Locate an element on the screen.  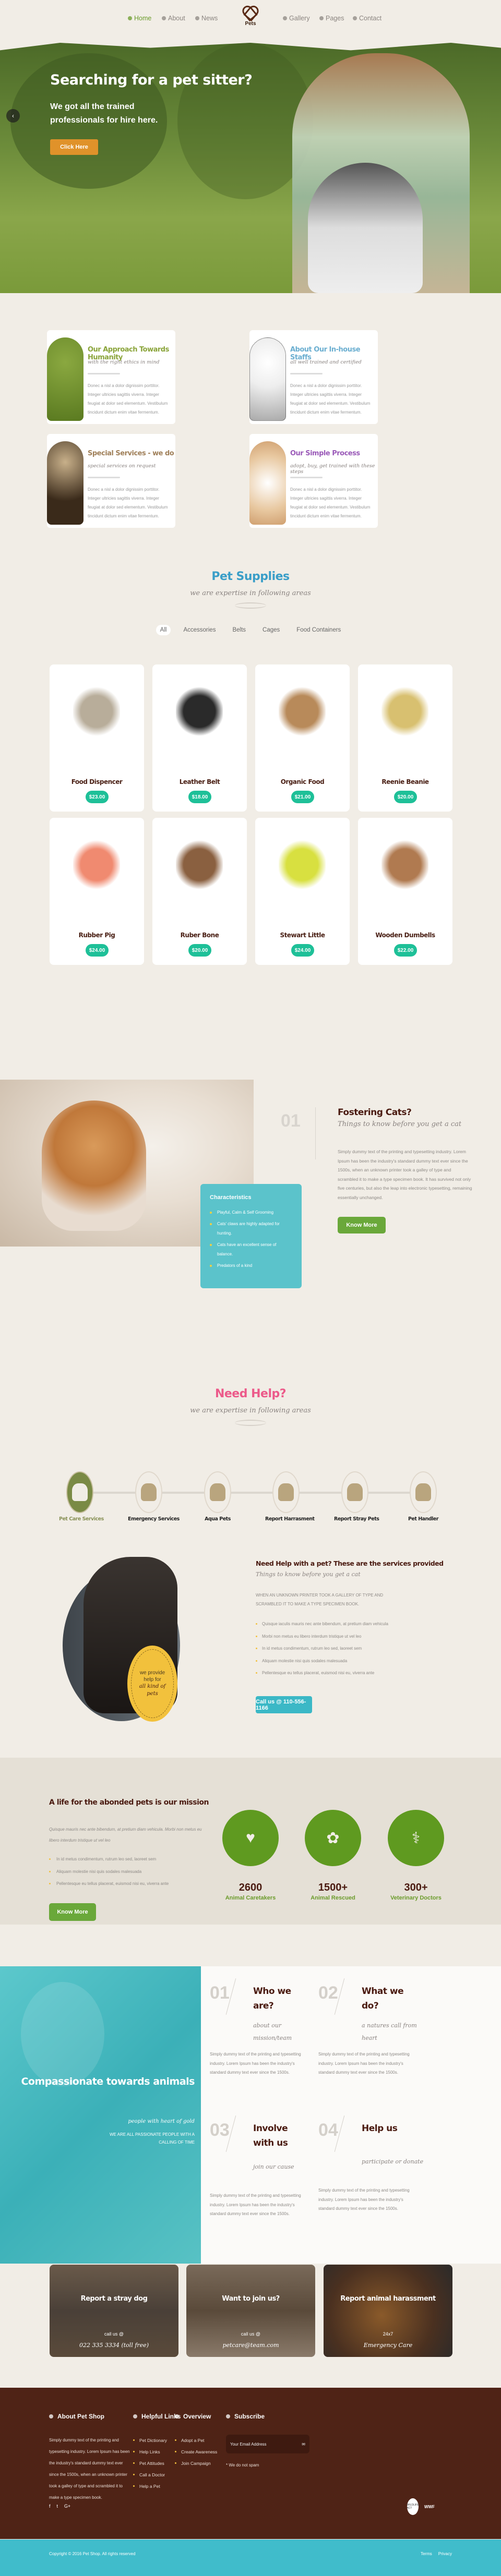
product-name: Stewart Little is located at coordinates (302, 935).